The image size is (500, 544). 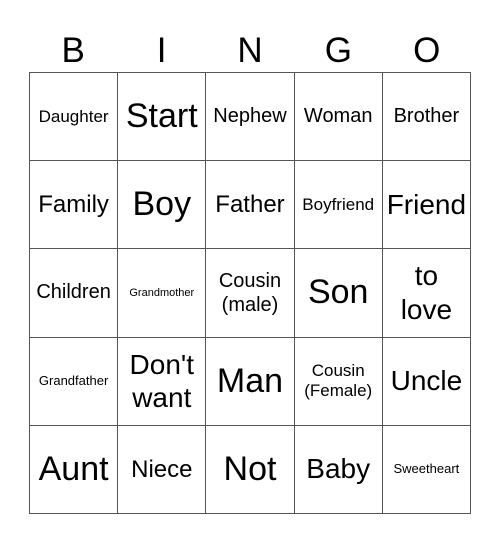 I want to click on bingo-cell: Son, so click(x=338, y=293).